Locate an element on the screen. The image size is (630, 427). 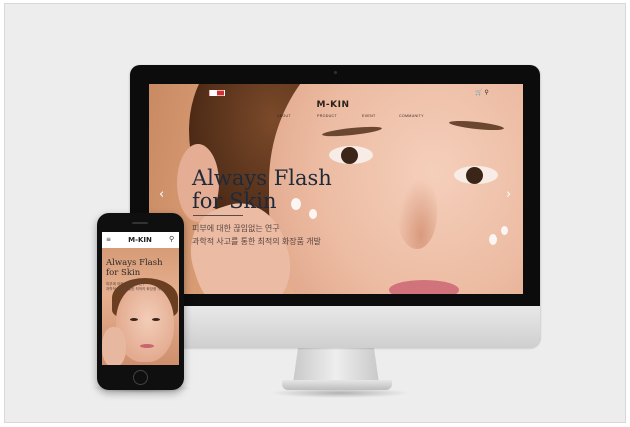
header-icons: 🛒 ⚲ is located at coordinates (482, 92).